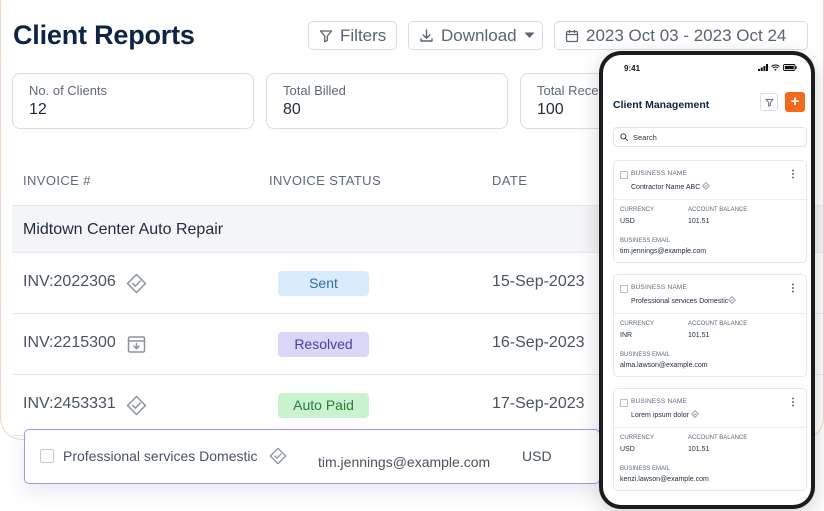 The height and width of the screenshot is (511, 824). What do you see at coordinates (686, 35) in the screenshot?
I see `date-range-text: 2023 Oct 03 - 2023 Oct 24` at bounding box center [686, 35].